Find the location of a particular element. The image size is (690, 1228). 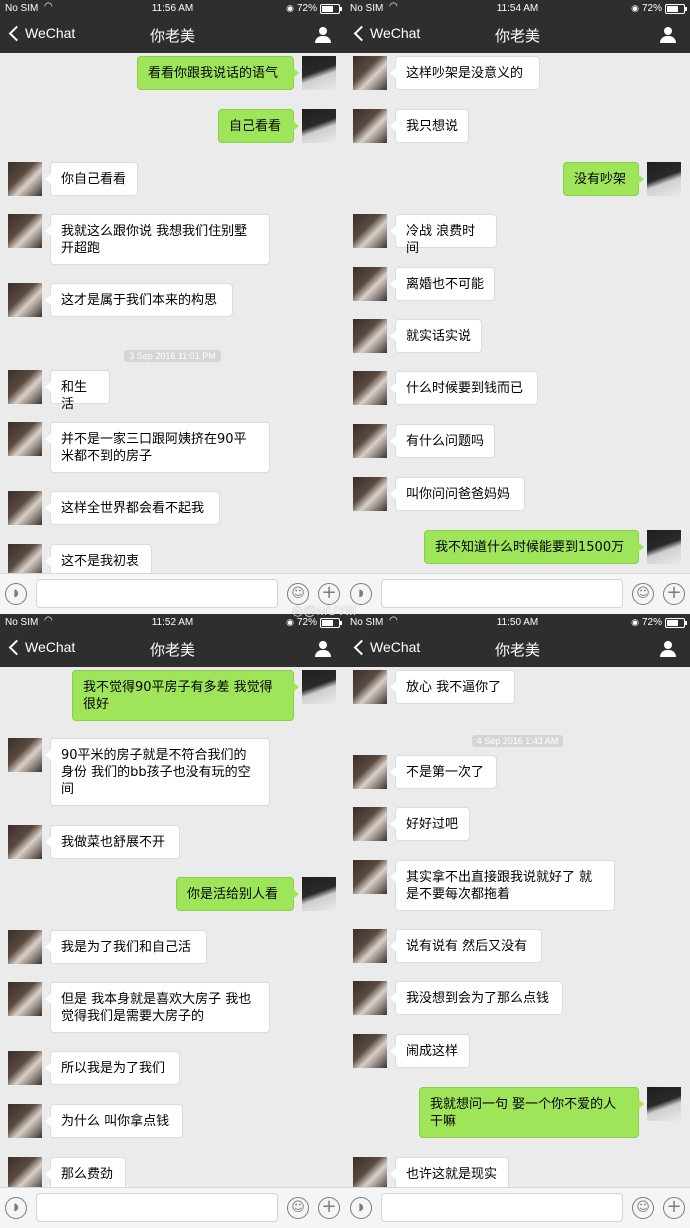

sent-message-bubble: 我不觉得90平房子有多差 我觉得很好 is located at coordinates (185, 695).